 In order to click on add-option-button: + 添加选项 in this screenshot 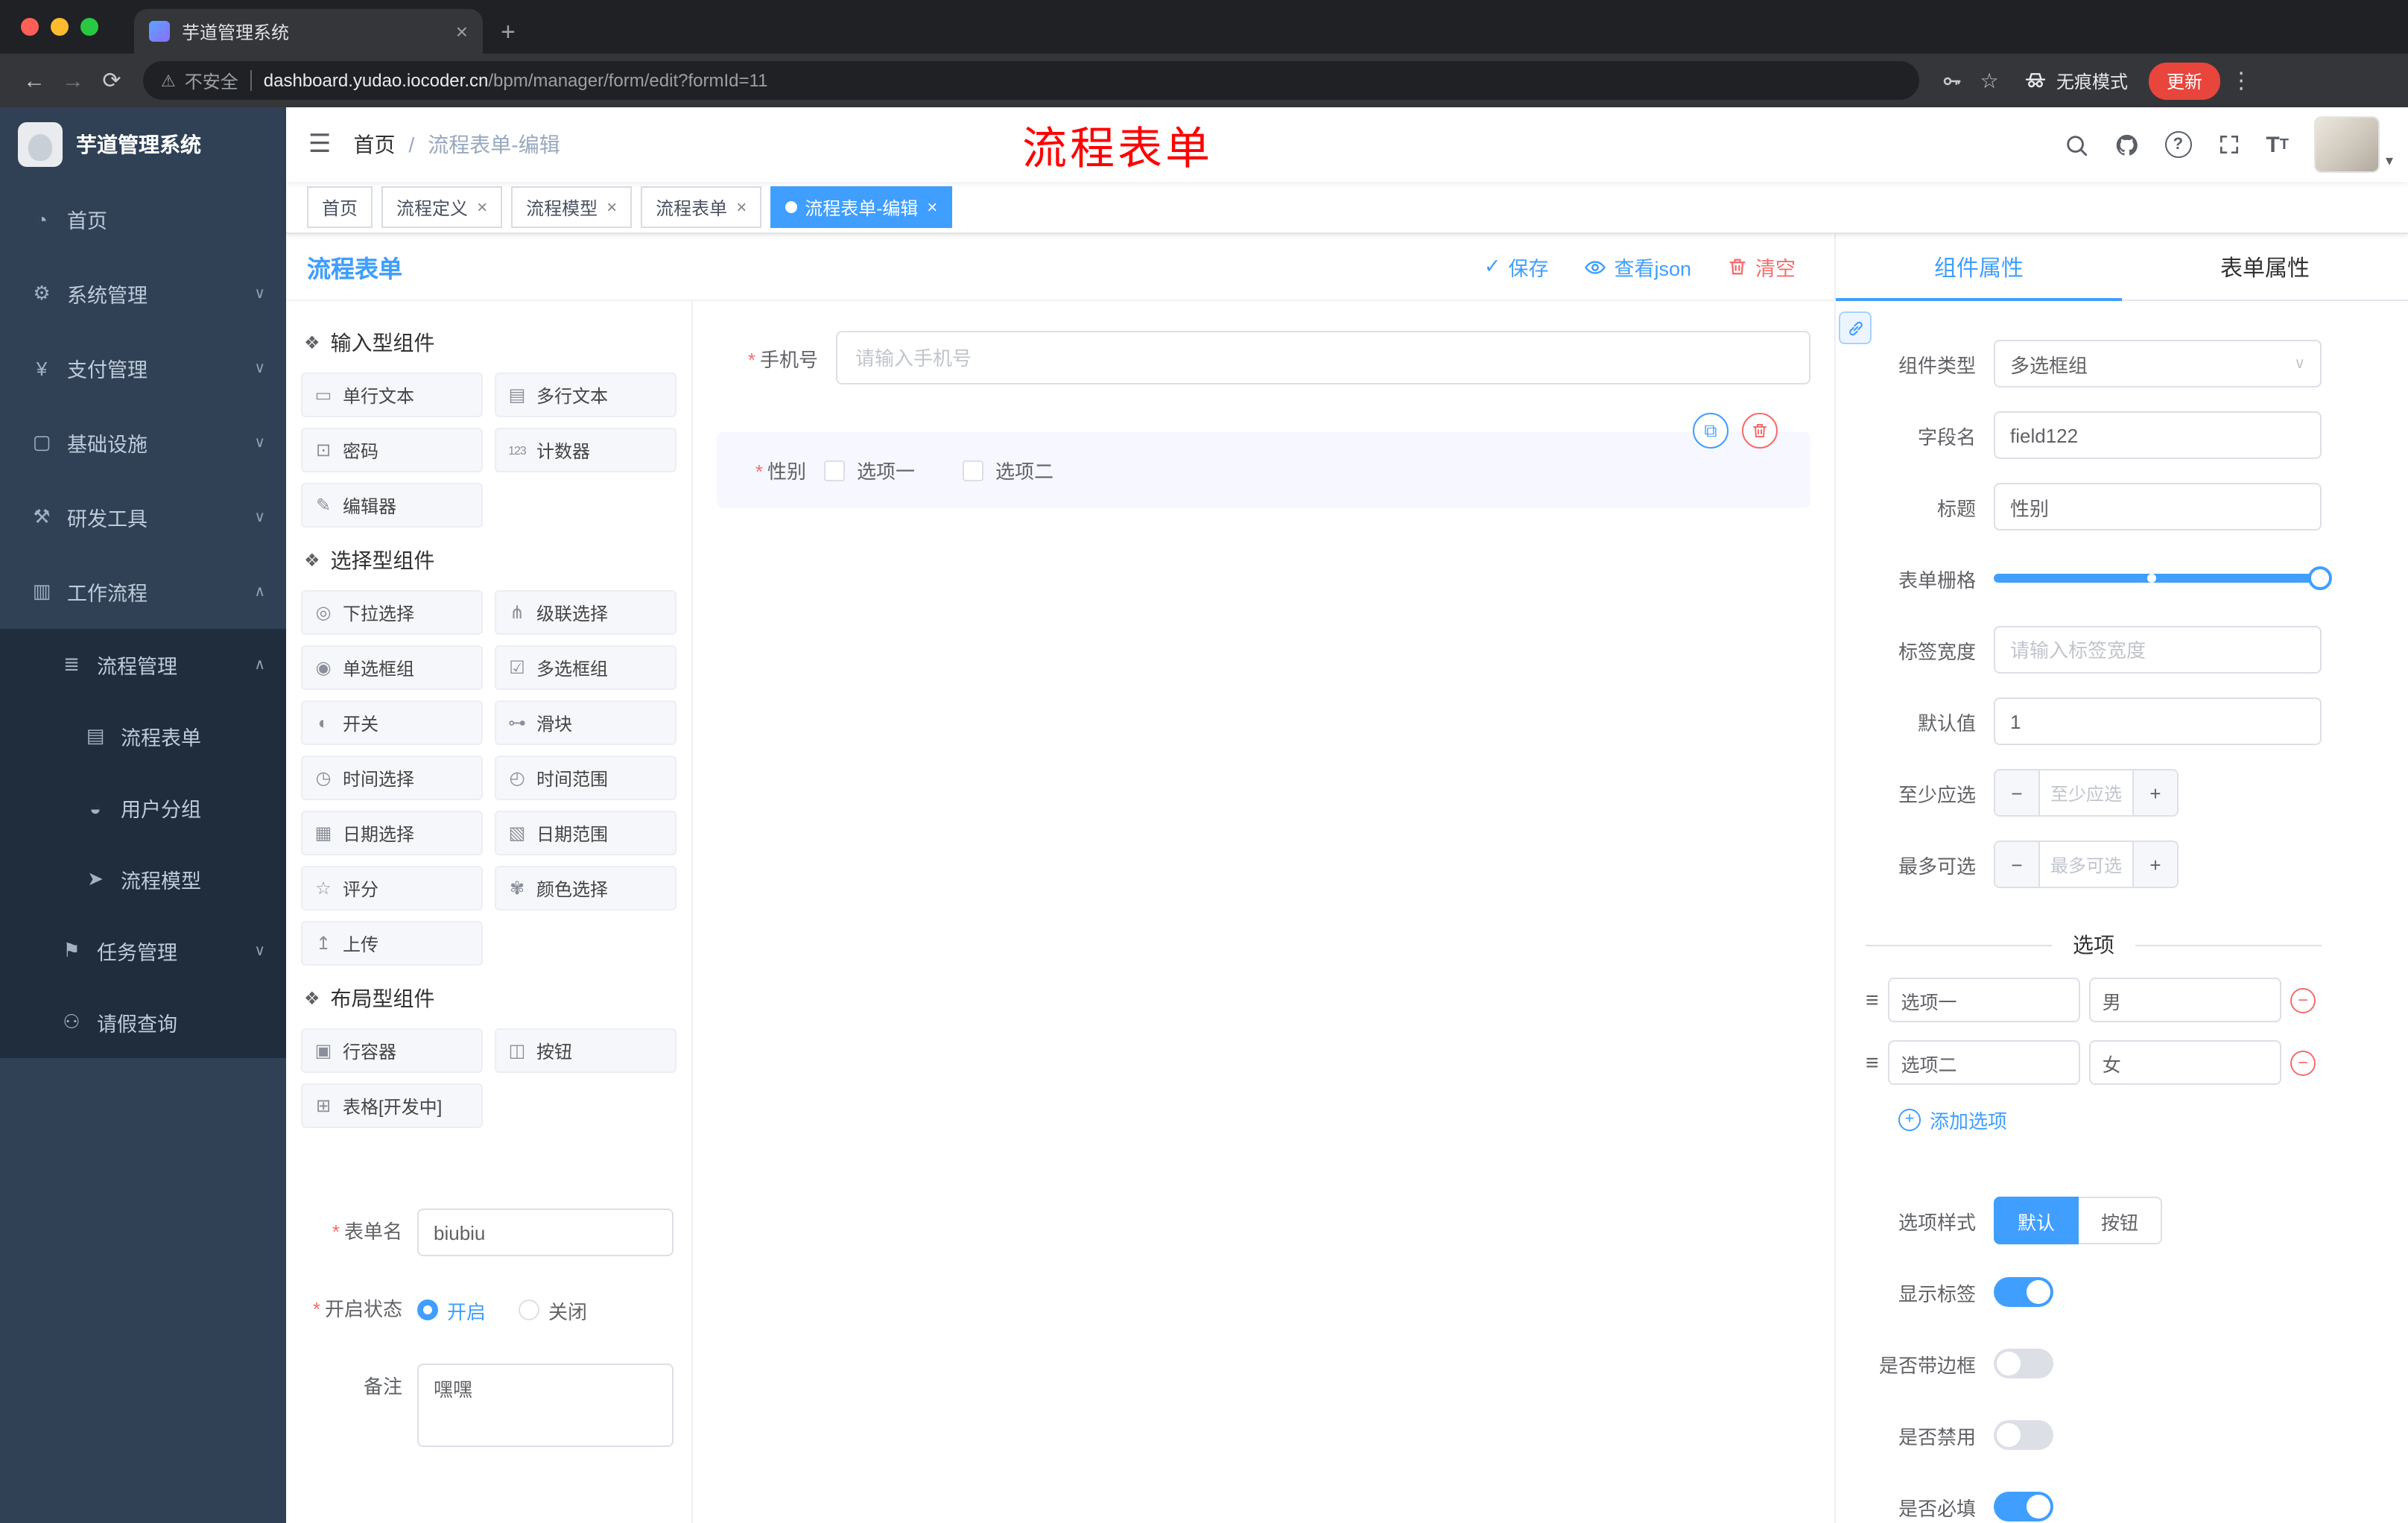, I will do `click(2153, 1120)`.